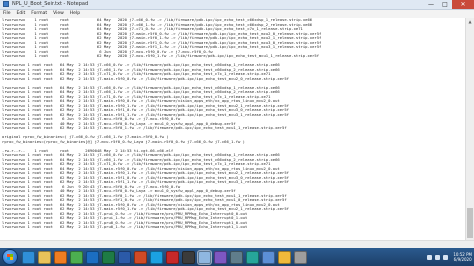 This screenshot has height=266, width=474. Describe the element at coordinates (237, 5) in the screenshot. I see `title-bar: NPL_U_Boot_Seir.txt - Notepad — □ ✕` at that location.